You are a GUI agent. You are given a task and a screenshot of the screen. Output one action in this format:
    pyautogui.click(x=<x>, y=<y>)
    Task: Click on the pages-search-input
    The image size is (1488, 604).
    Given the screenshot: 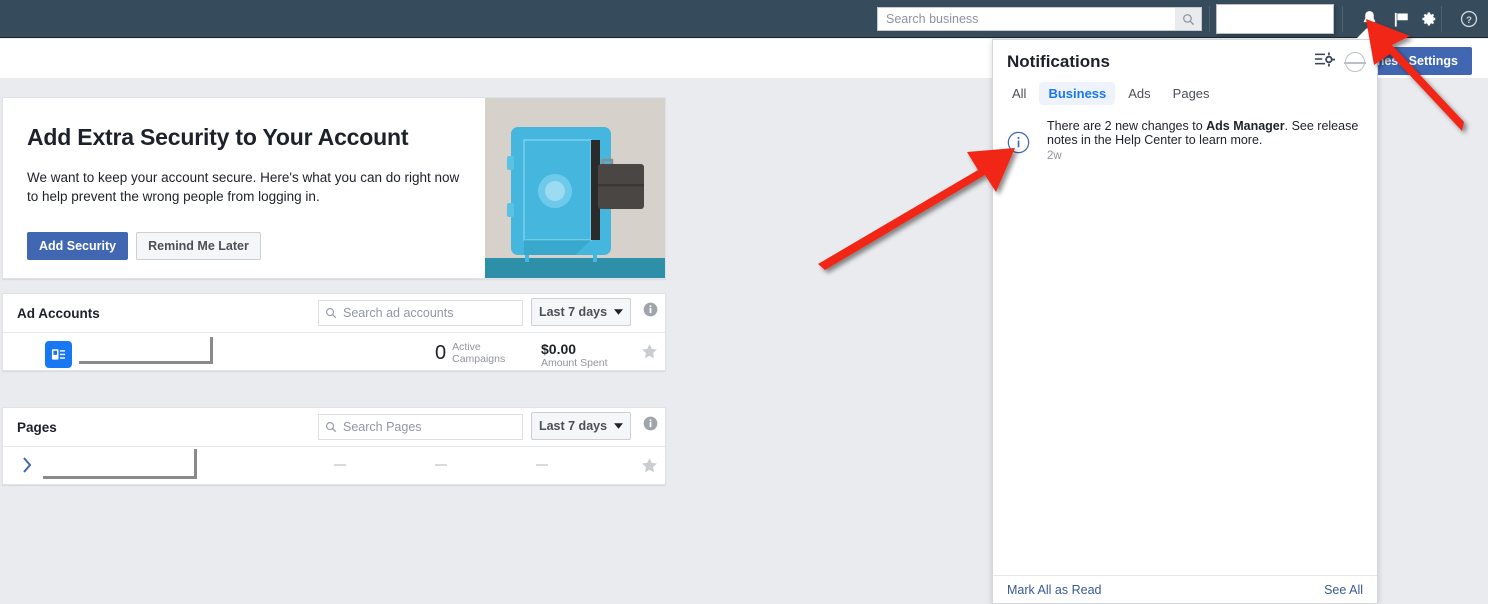 What is the action you would take?
    pyautogui.click(x=426, y=427)
    